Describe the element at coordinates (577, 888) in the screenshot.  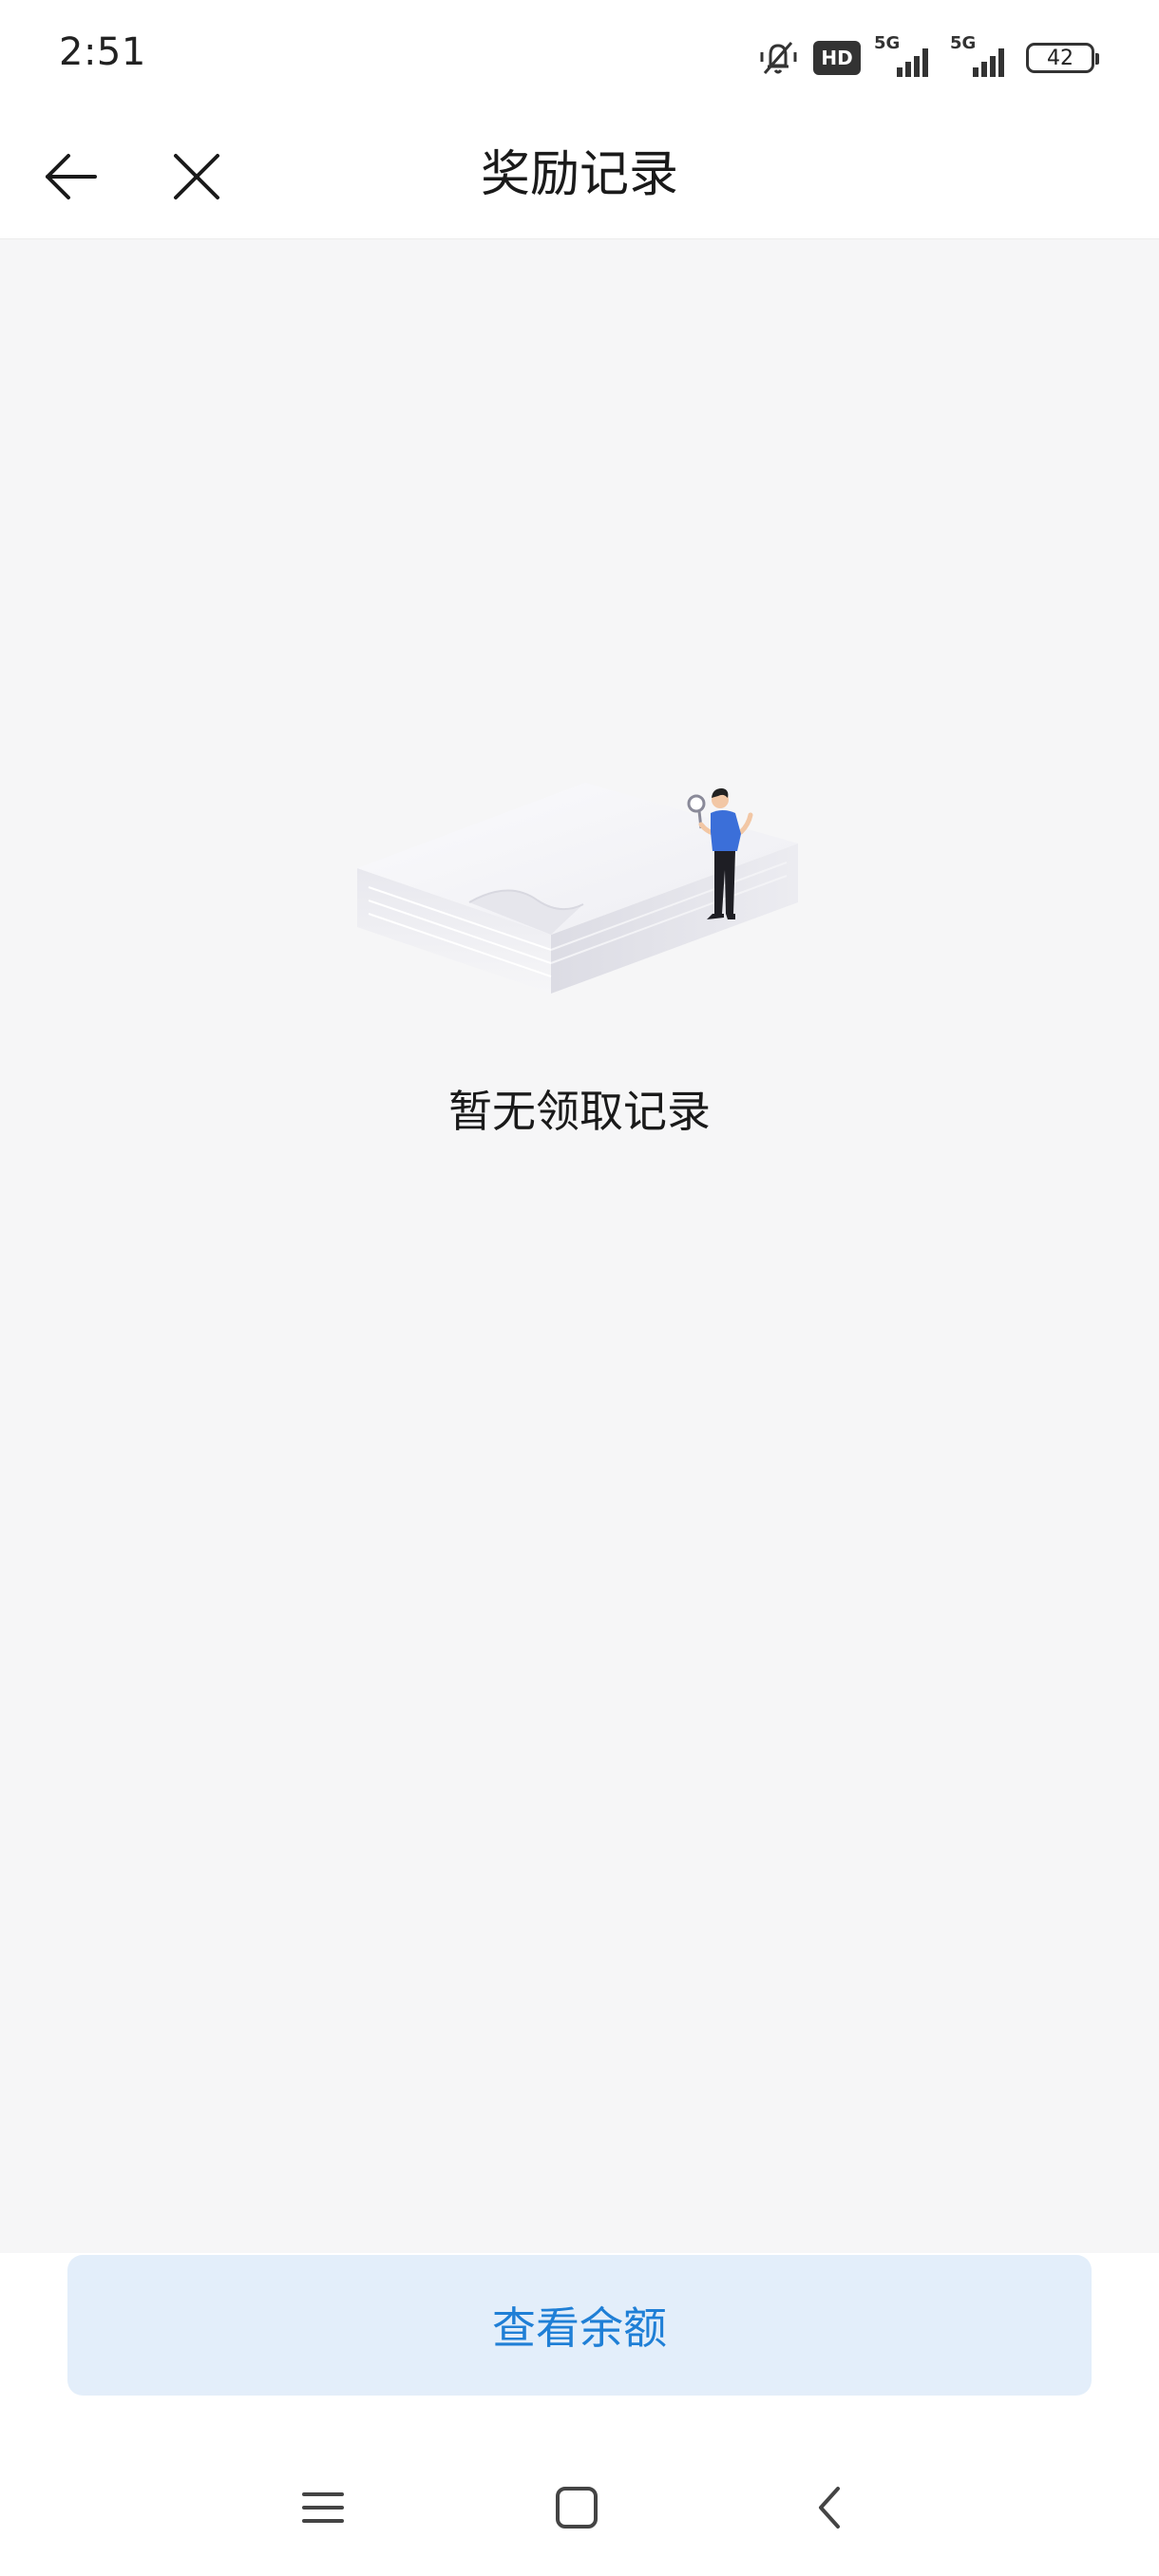
I see `empty-records-illustration` at that location.